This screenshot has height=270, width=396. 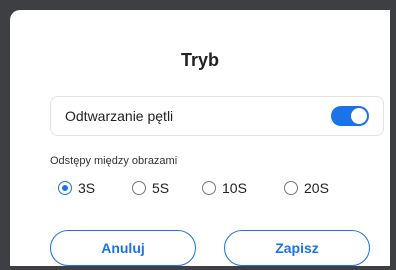 I want to click on radio-option-20s: 20S, so click(x=306, y=188).